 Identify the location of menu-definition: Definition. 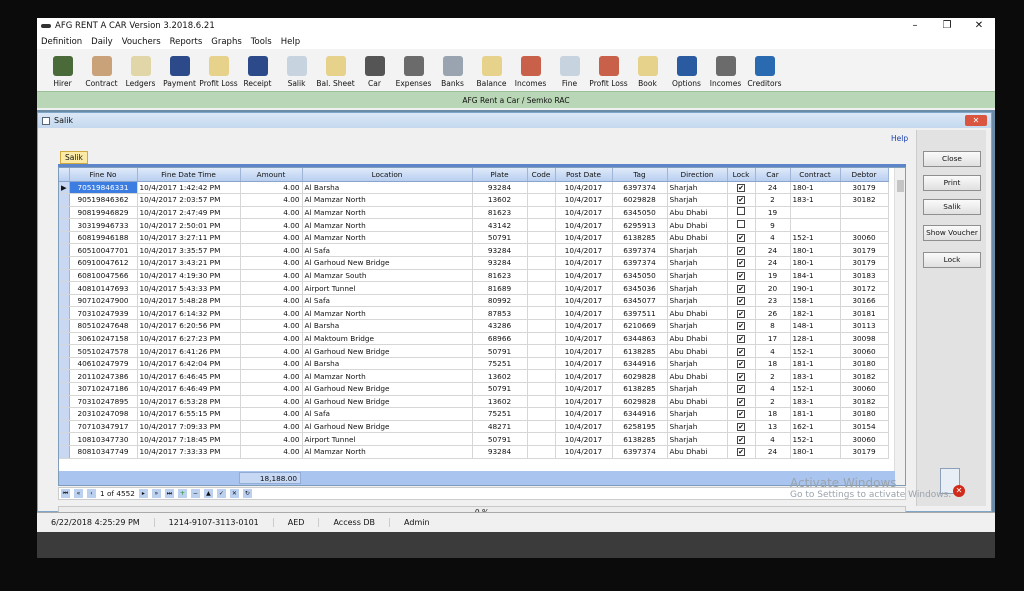
(61, 42).